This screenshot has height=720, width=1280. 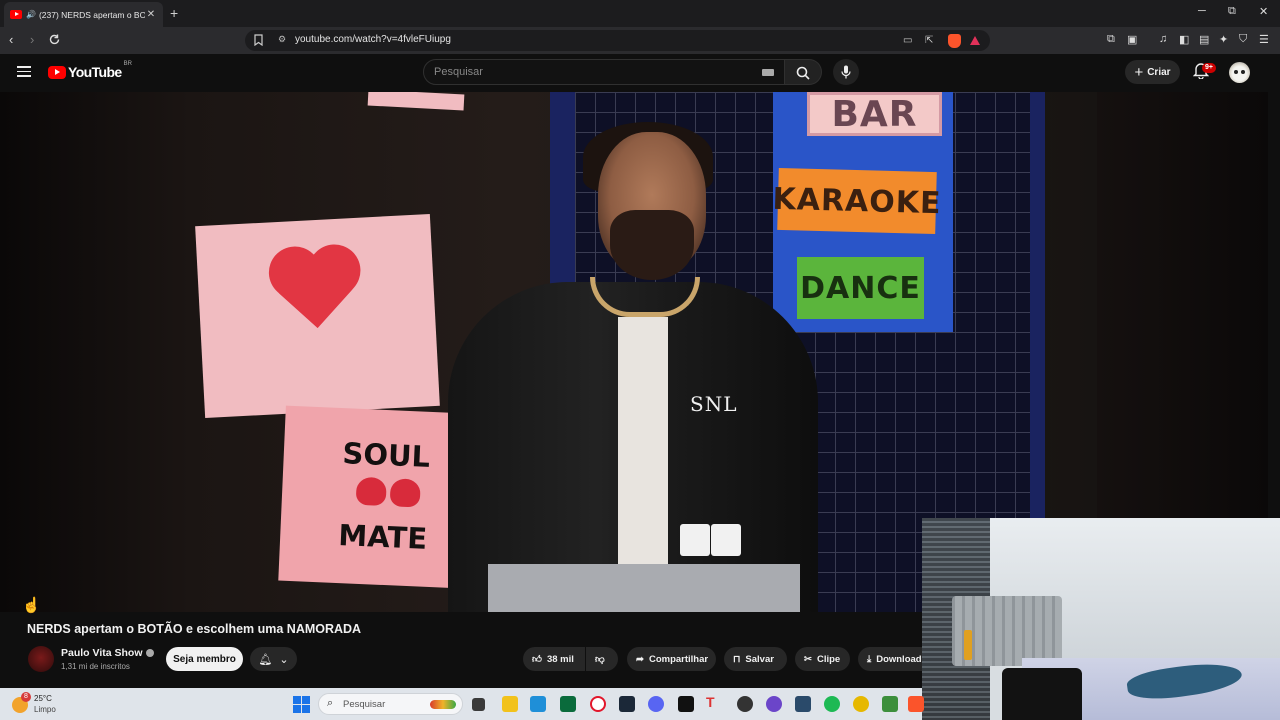 I want to click on webcam-bottle, so click(x=968, y=645).